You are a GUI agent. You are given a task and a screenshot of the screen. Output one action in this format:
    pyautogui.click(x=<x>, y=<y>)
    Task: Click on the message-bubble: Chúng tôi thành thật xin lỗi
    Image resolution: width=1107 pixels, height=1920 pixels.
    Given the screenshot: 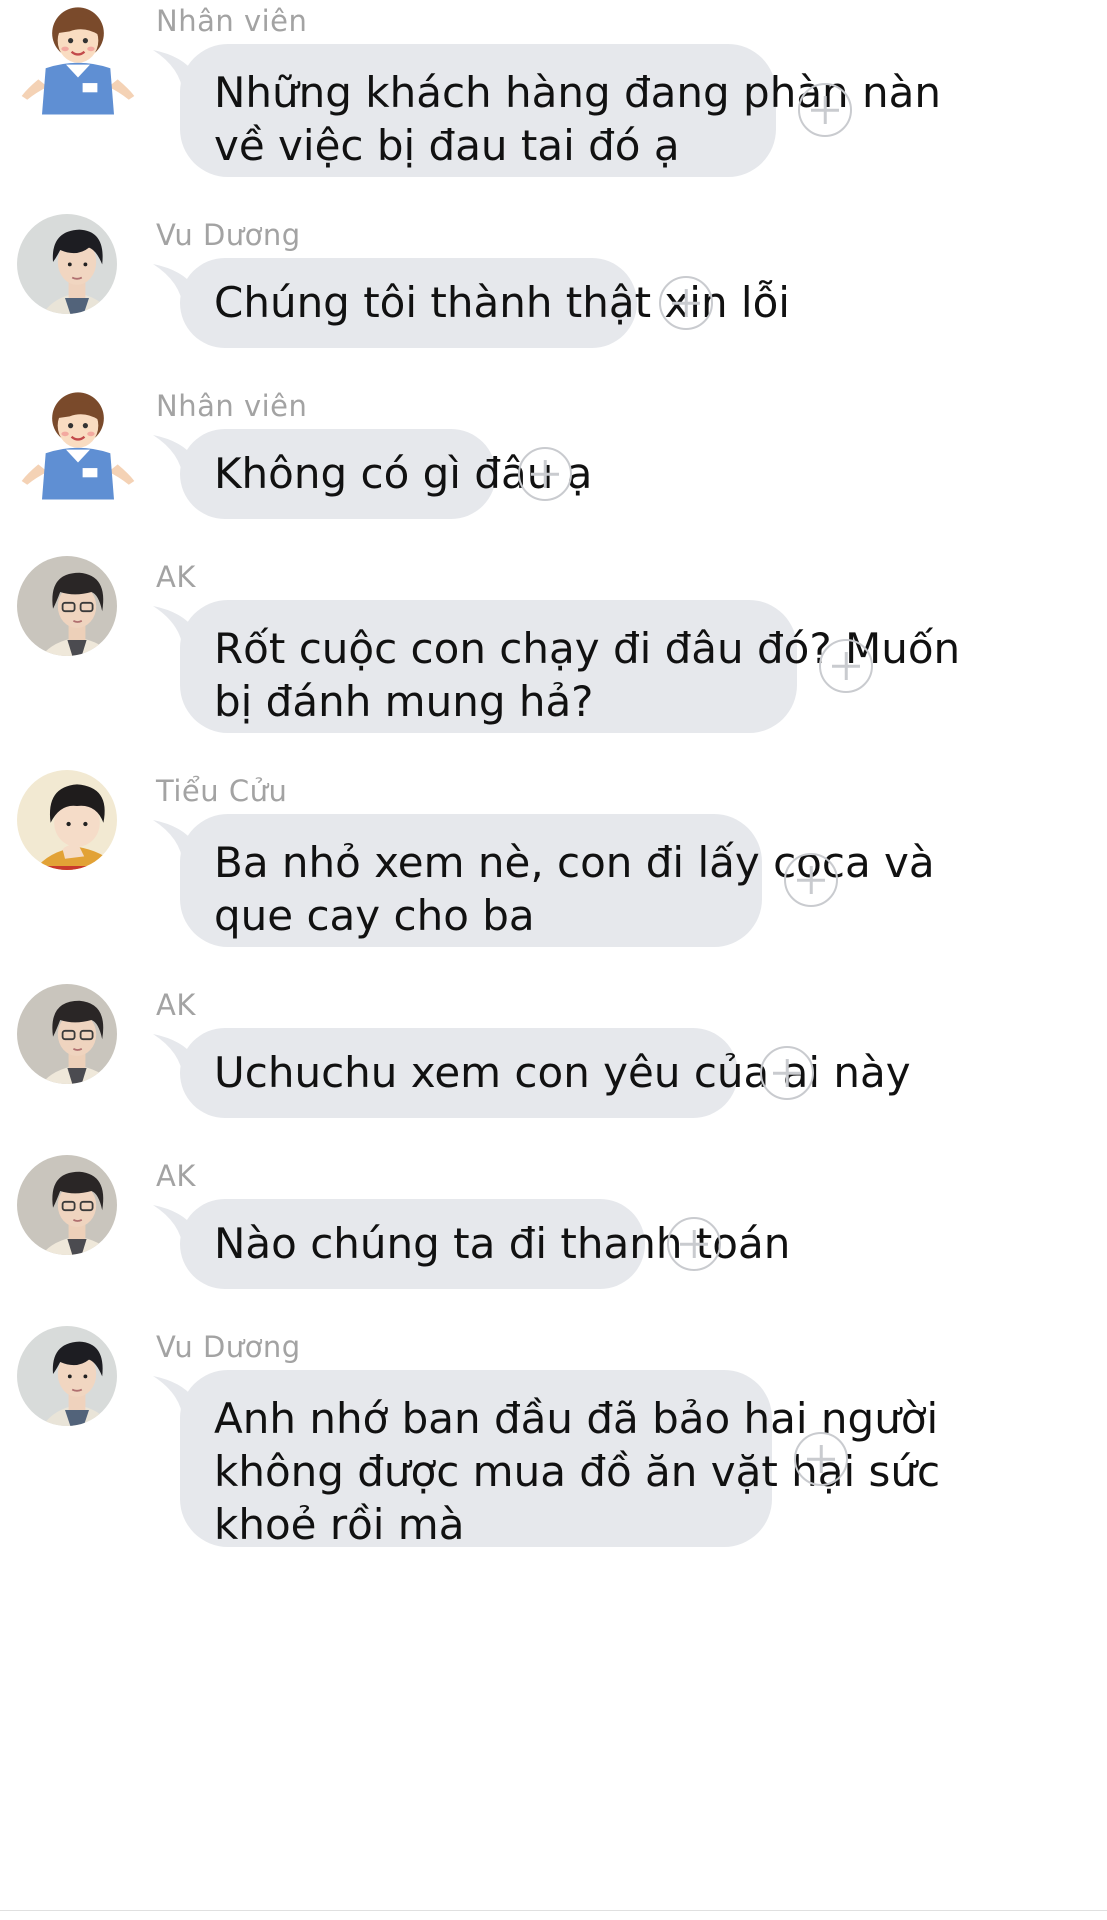 What is the action you would take?
    pyautogui.click(x=485, y=303)
    